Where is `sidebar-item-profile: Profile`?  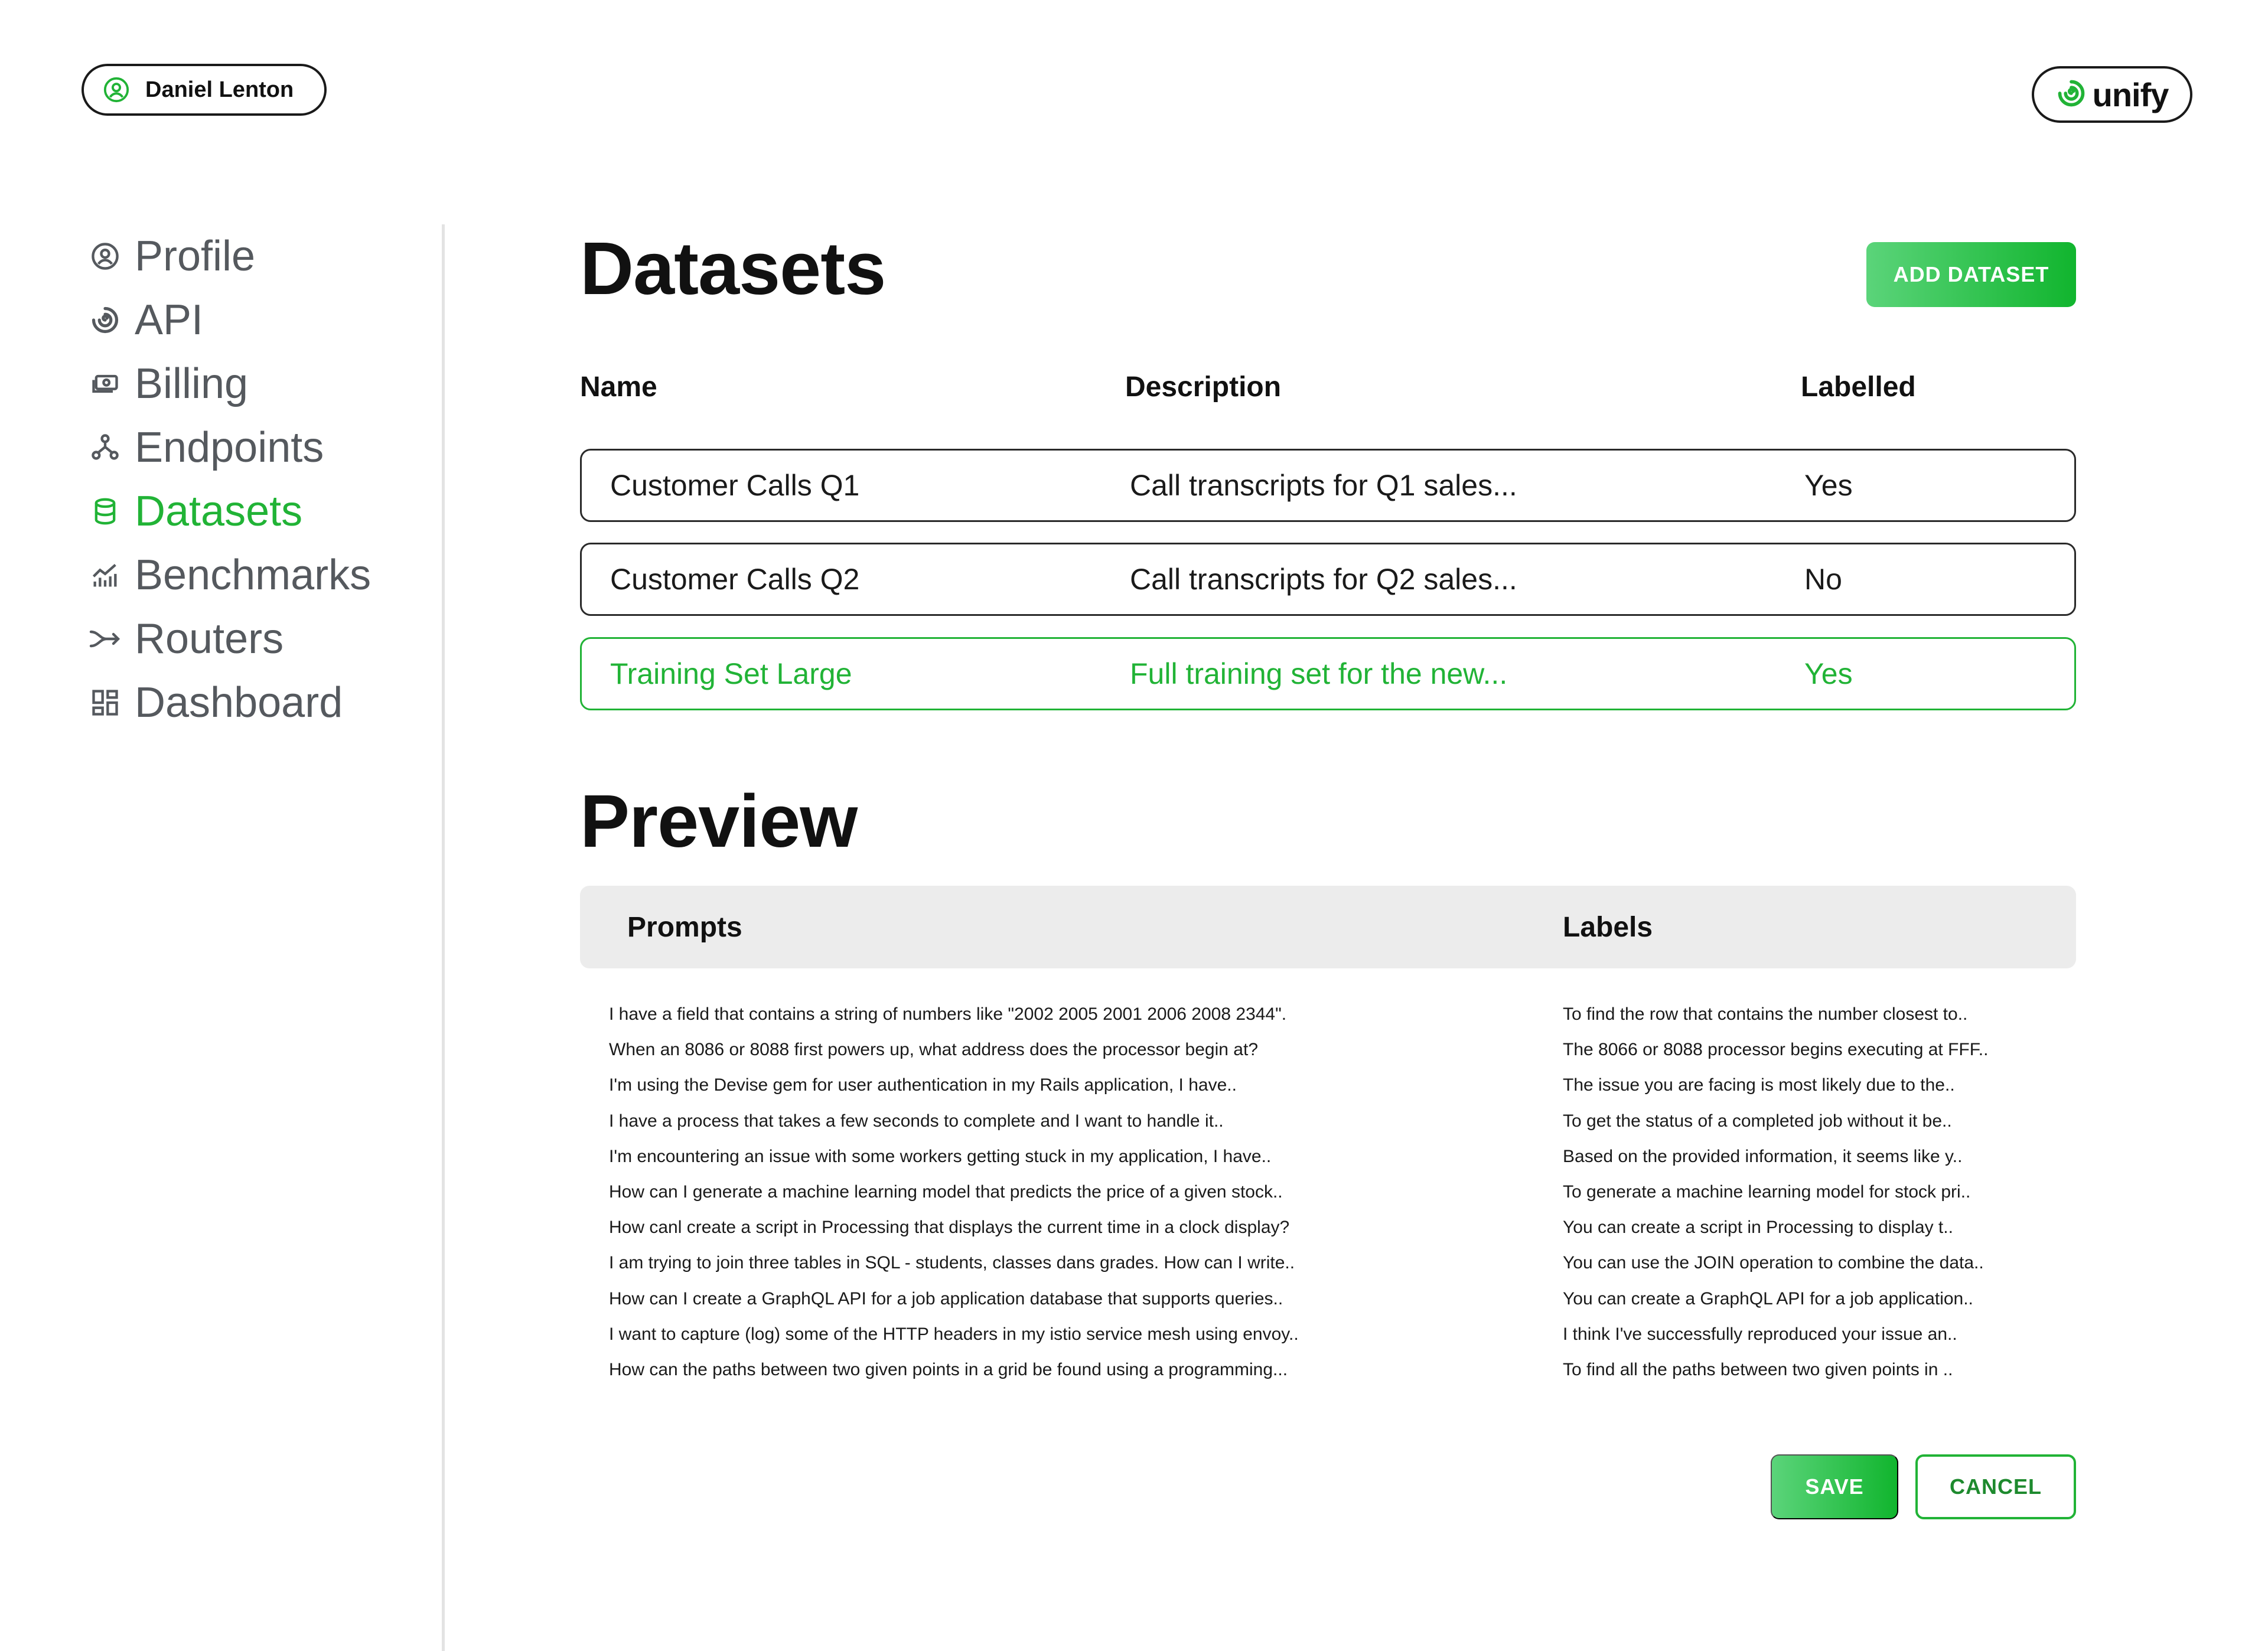 sidebar-item-profile: Profile is located at coordinates (254, 256).